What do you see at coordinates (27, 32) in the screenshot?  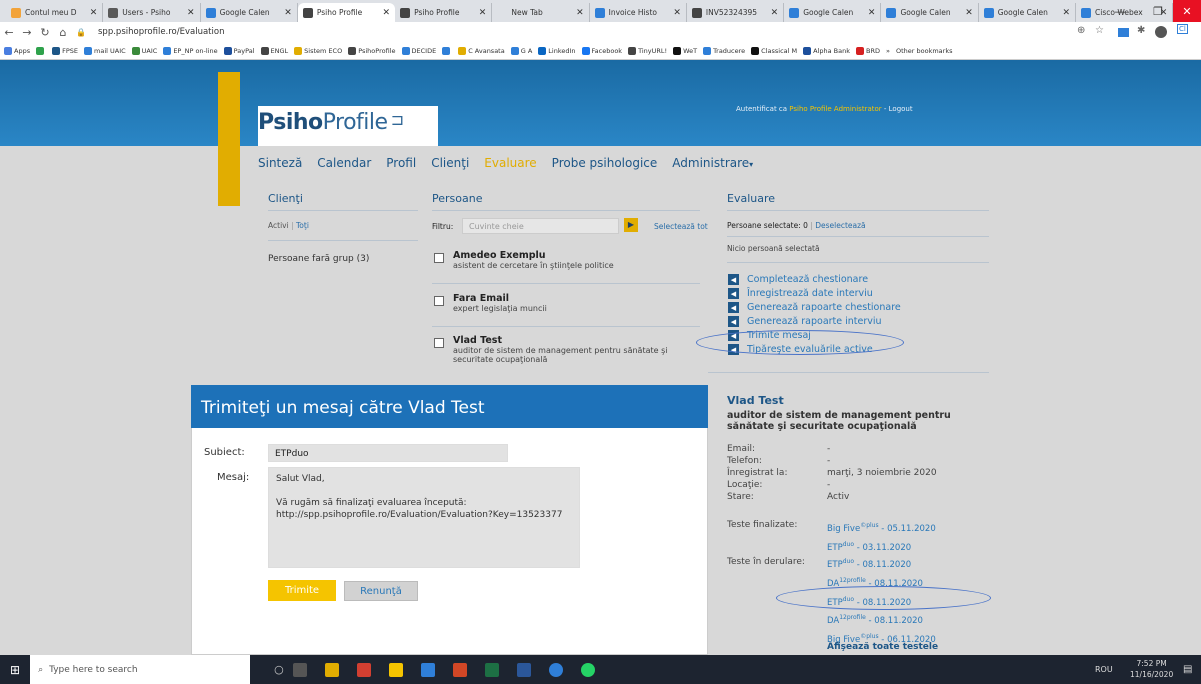 I see `forward-icon: →` at bounding box center [27, 32].